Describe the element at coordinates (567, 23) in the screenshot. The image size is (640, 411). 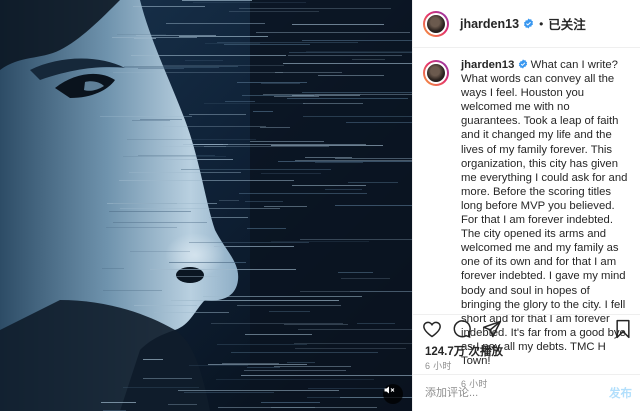
I see `following-button: 已关注` at that location.